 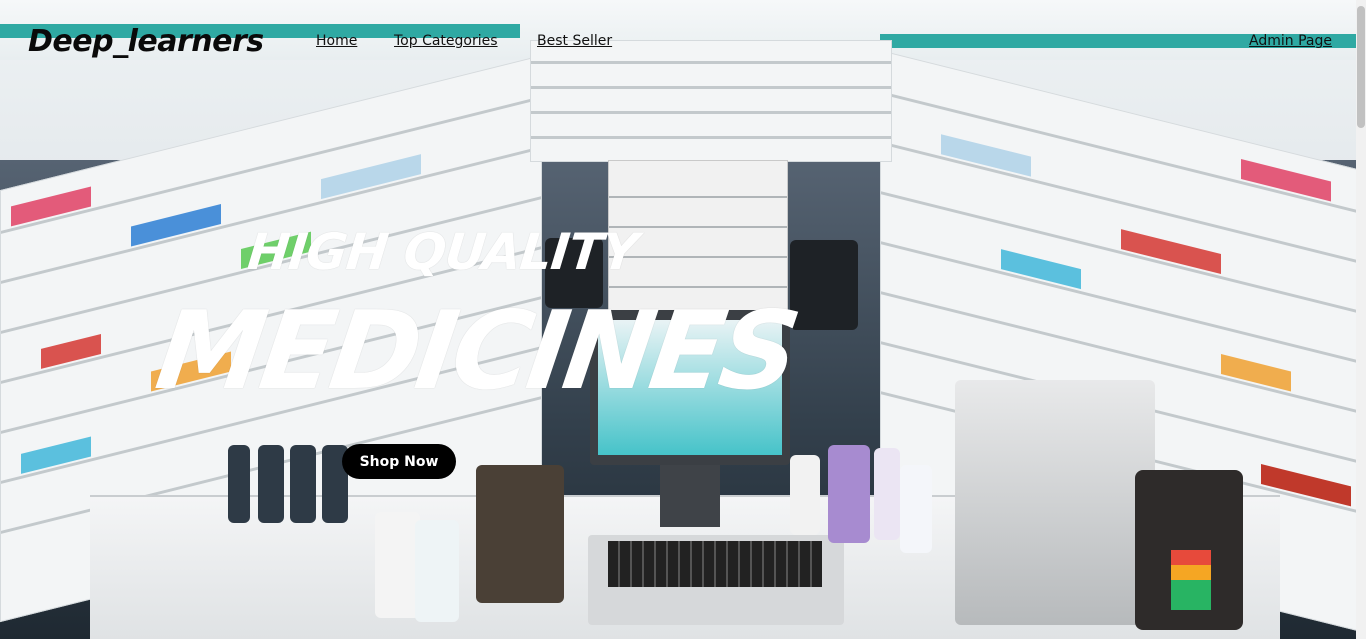 What do you see at coordinates (442, 252) in the screenshot?
I see `hero-subheading: High Quality` at bounding box center [442, 252].